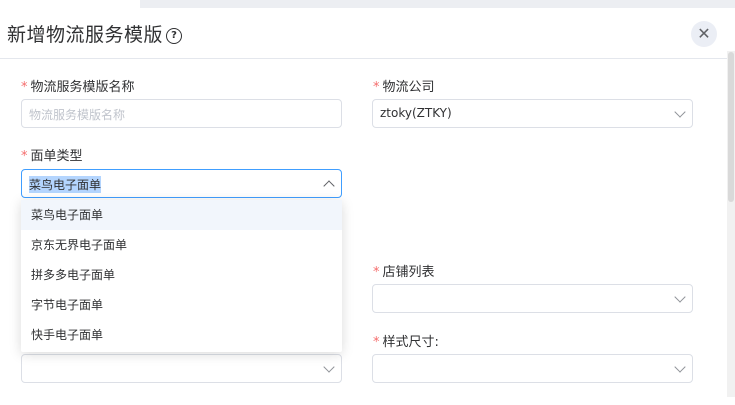 This screenshot has width=735, height=405. I want to click on shop-list-select, so click(532, 298).